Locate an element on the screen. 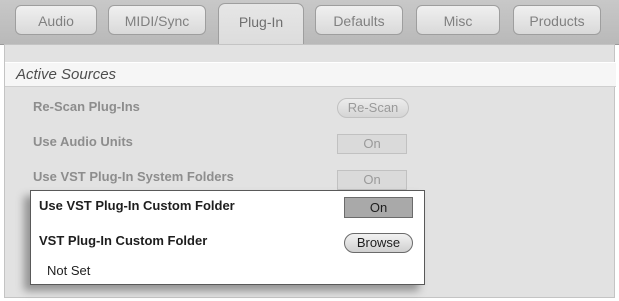 The width and height of the screenshot is (619, 301). tab-plug-in: Plug-In is located at coordinates (261, 24).